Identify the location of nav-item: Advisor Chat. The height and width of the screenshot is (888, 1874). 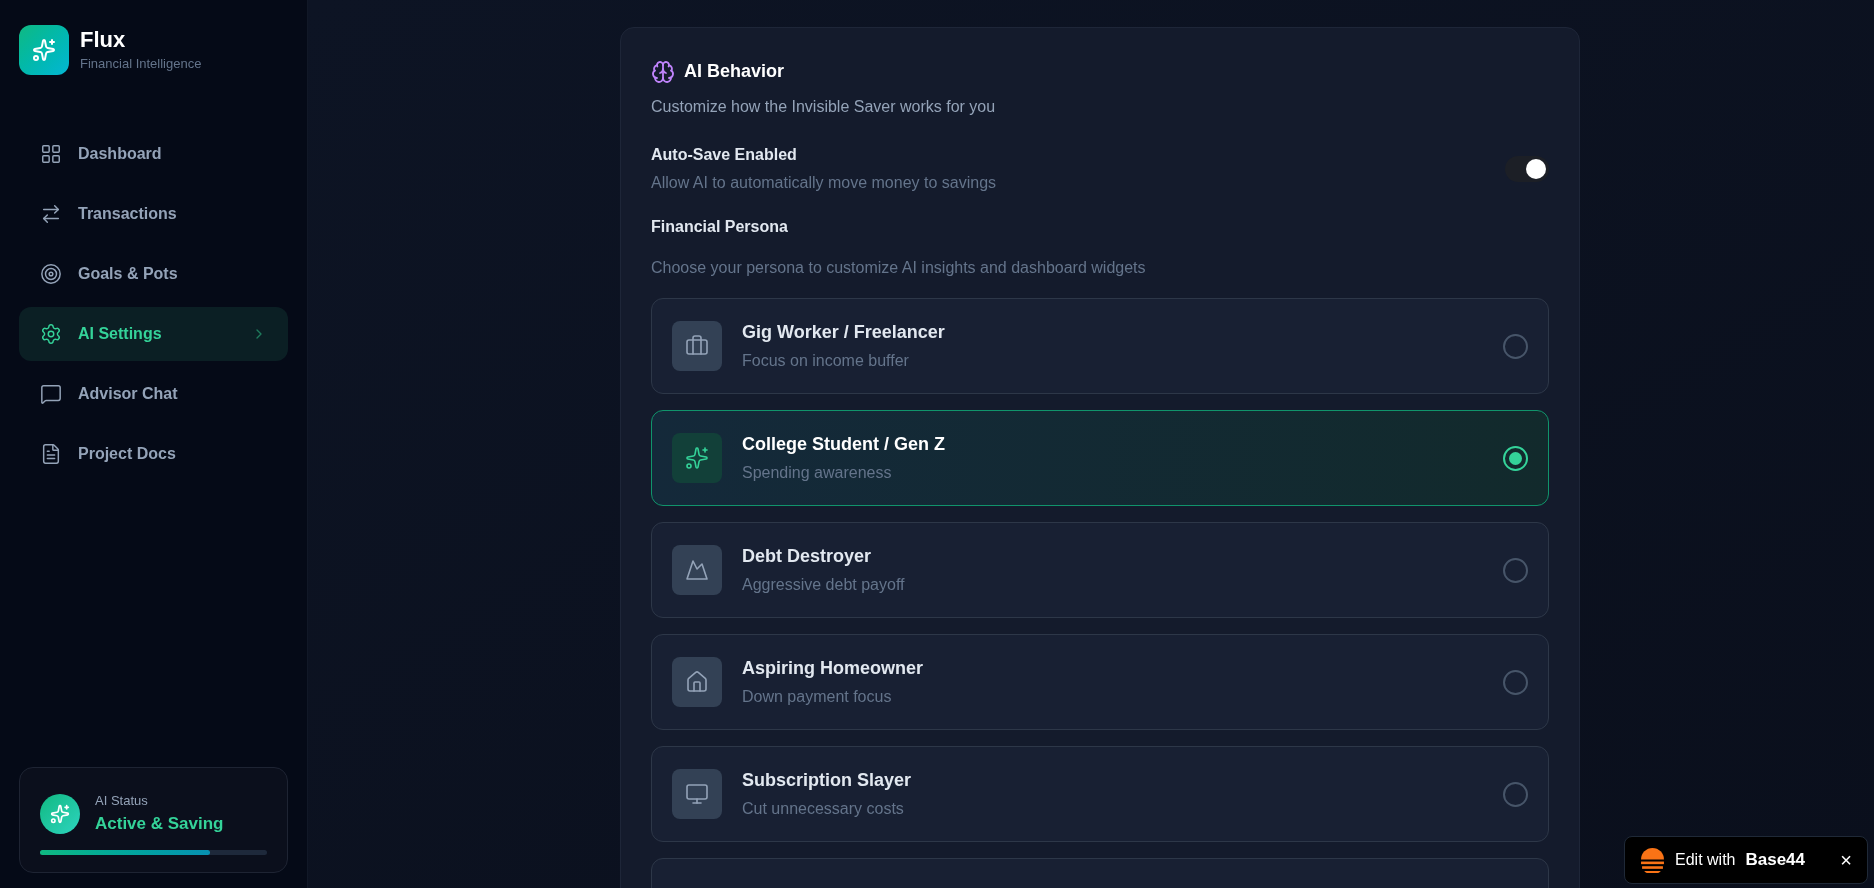
(153, 394).